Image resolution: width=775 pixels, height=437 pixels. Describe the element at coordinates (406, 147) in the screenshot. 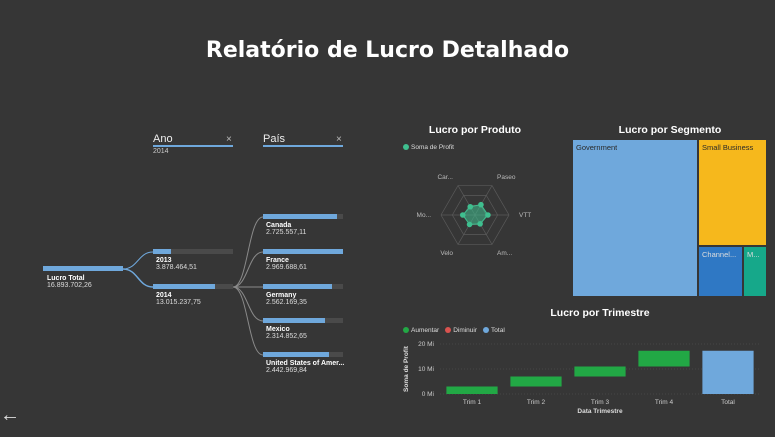

I see `legend-dot-icon` at that location.